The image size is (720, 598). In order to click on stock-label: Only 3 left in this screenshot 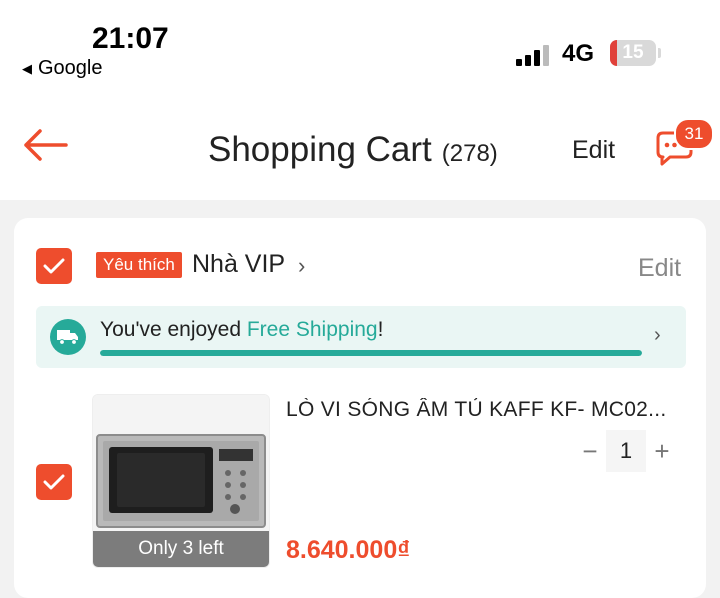, I will do `click(181, 549)`.